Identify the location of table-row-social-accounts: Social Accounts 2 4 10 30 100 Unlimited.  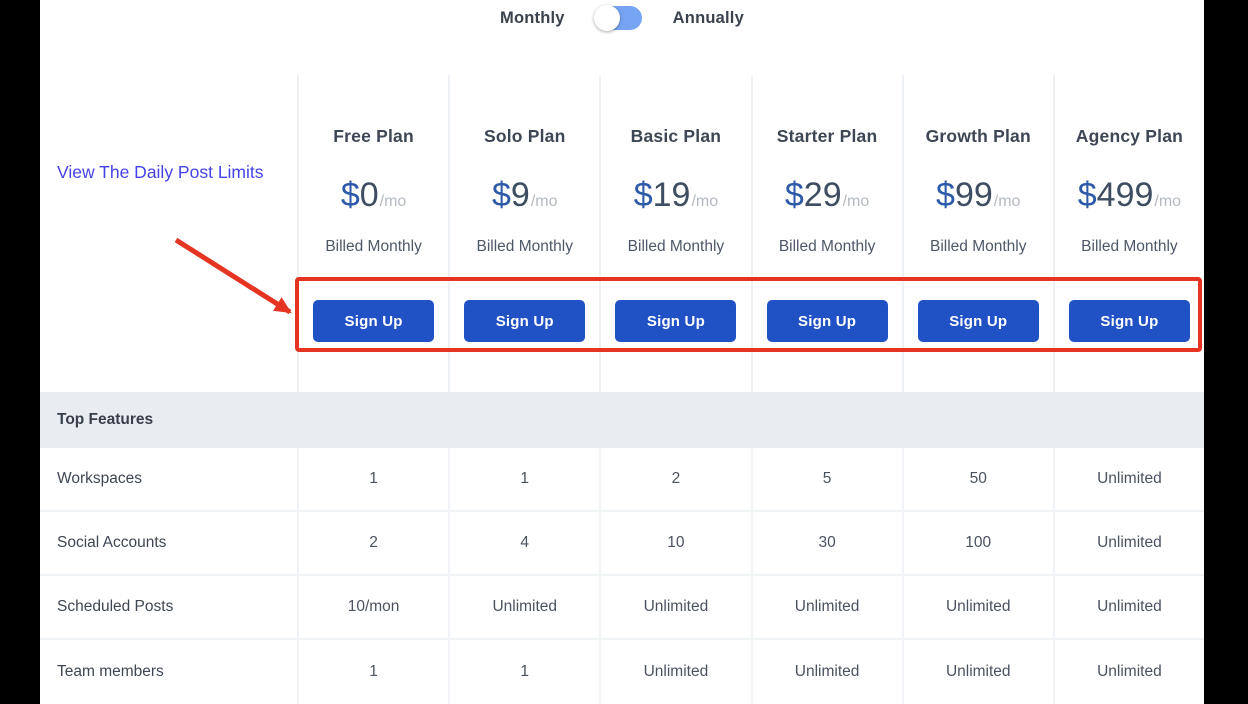
(622, 544).